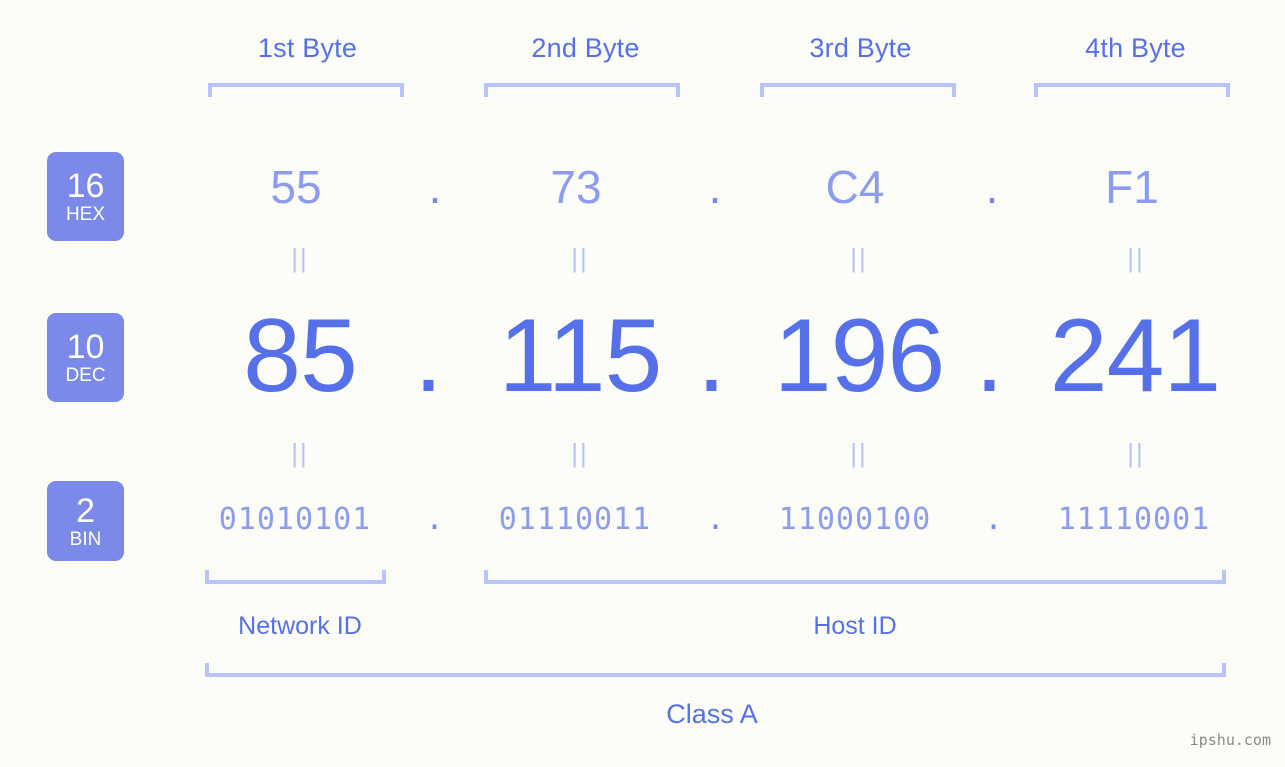  I want to click on byte-header-2: 2nd Byte, so click(585, 48).